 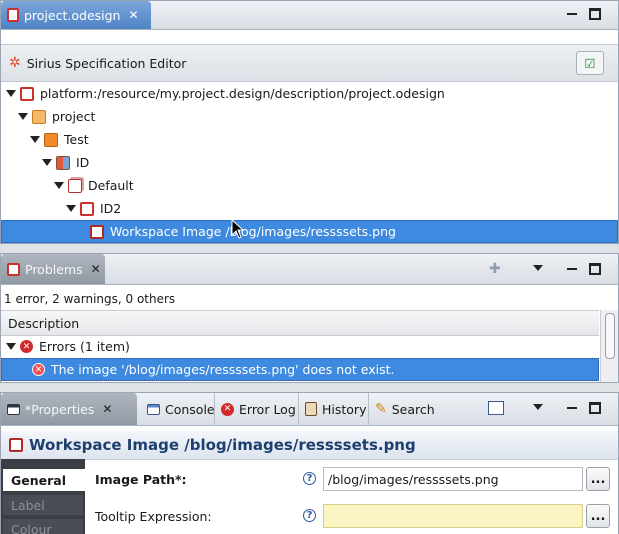 What do you see at coordinates (309, 185) in the screenshot?
I see `tree-row-default: Default` at bounding box center [309, 185].